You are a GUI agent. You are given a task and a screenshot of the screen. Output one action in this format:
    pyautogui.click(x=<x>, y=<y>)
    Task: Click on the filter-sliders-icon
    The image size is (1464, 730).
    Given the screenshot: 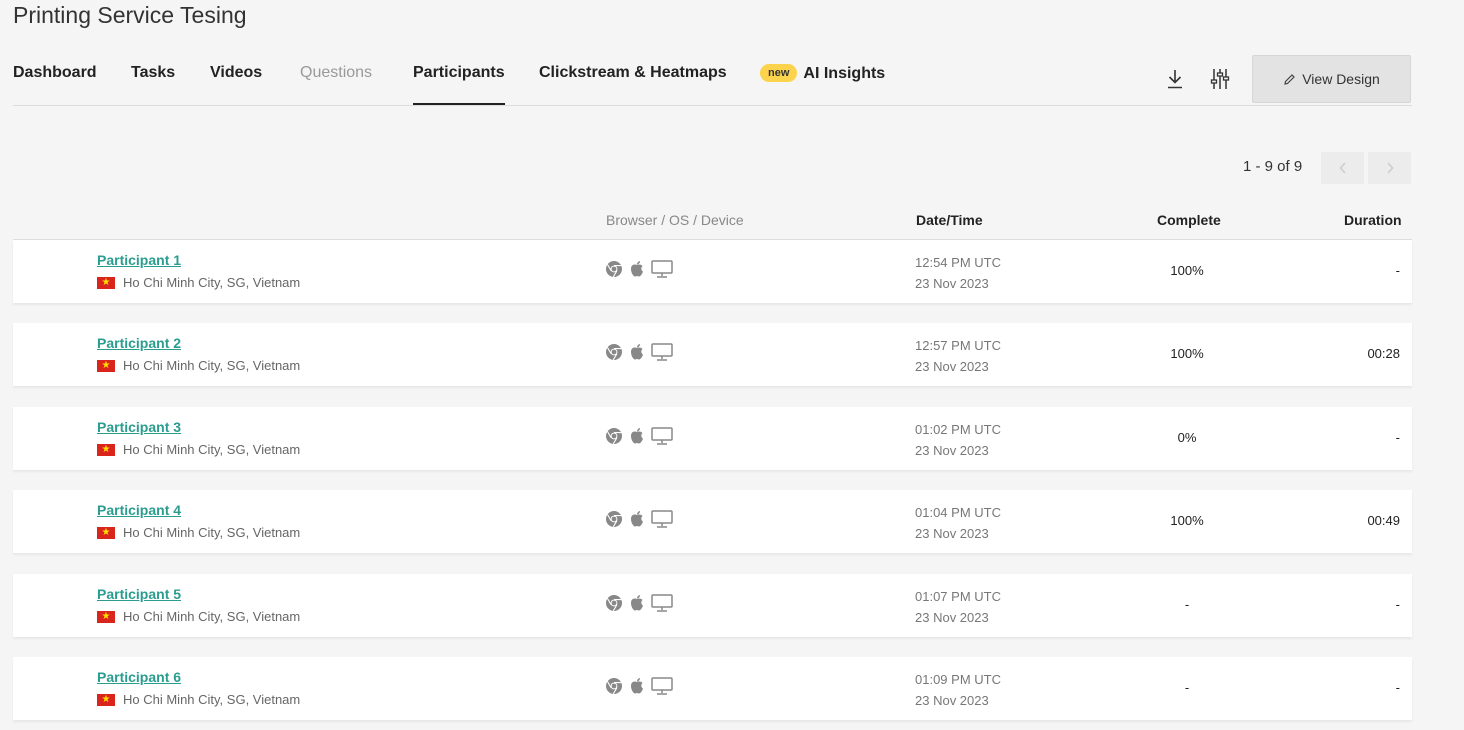 What is the action you would take?
    pyautogui.click(x=1220, y=79)
    